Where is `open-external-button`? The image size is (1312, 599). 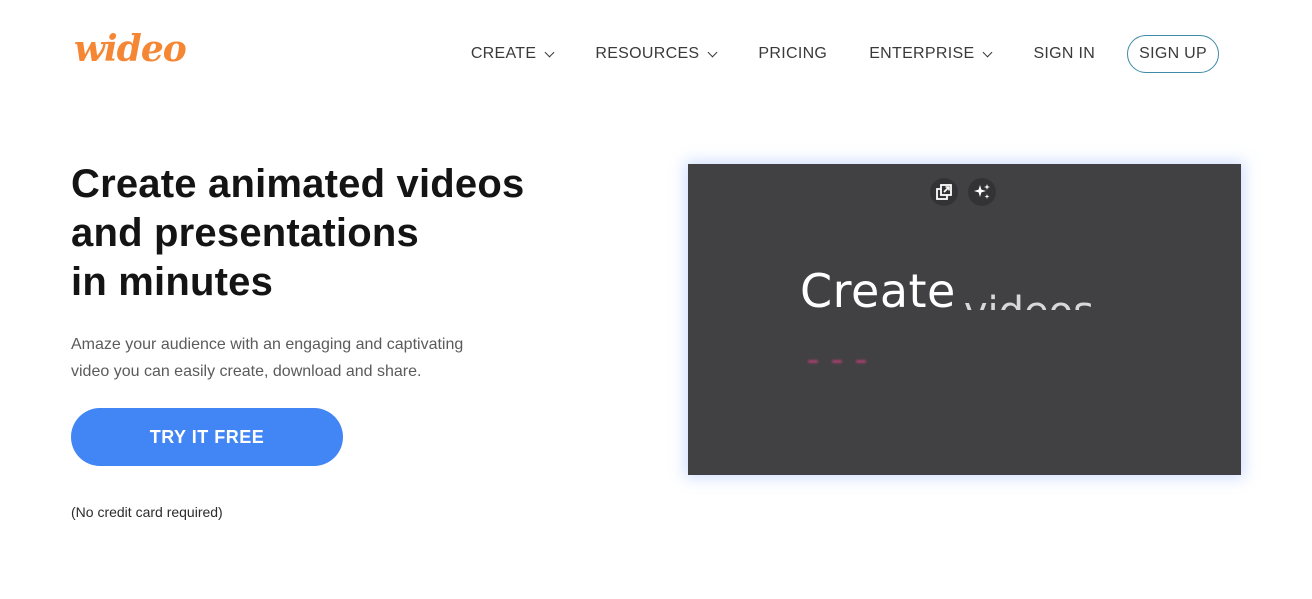
open-external-button is located at coordinates (944, 192).